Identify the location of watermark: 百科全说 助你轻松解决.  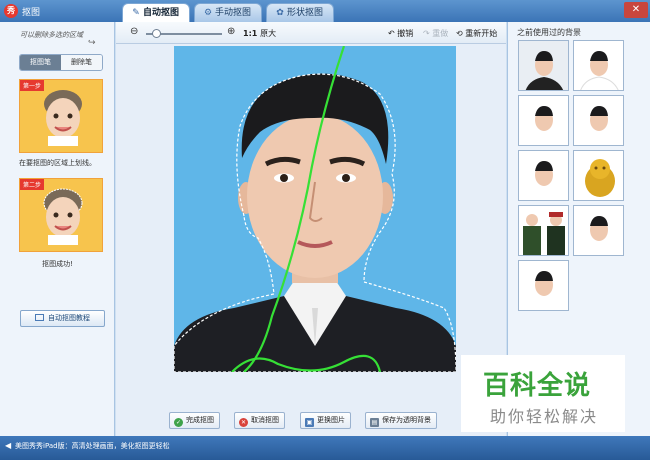
(543, 393).